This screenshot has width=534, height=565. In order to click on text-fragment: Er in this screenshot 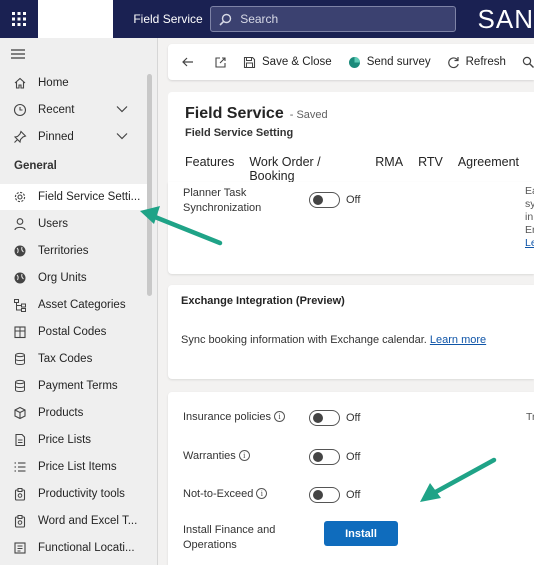, I will do `click(529, 230)`.